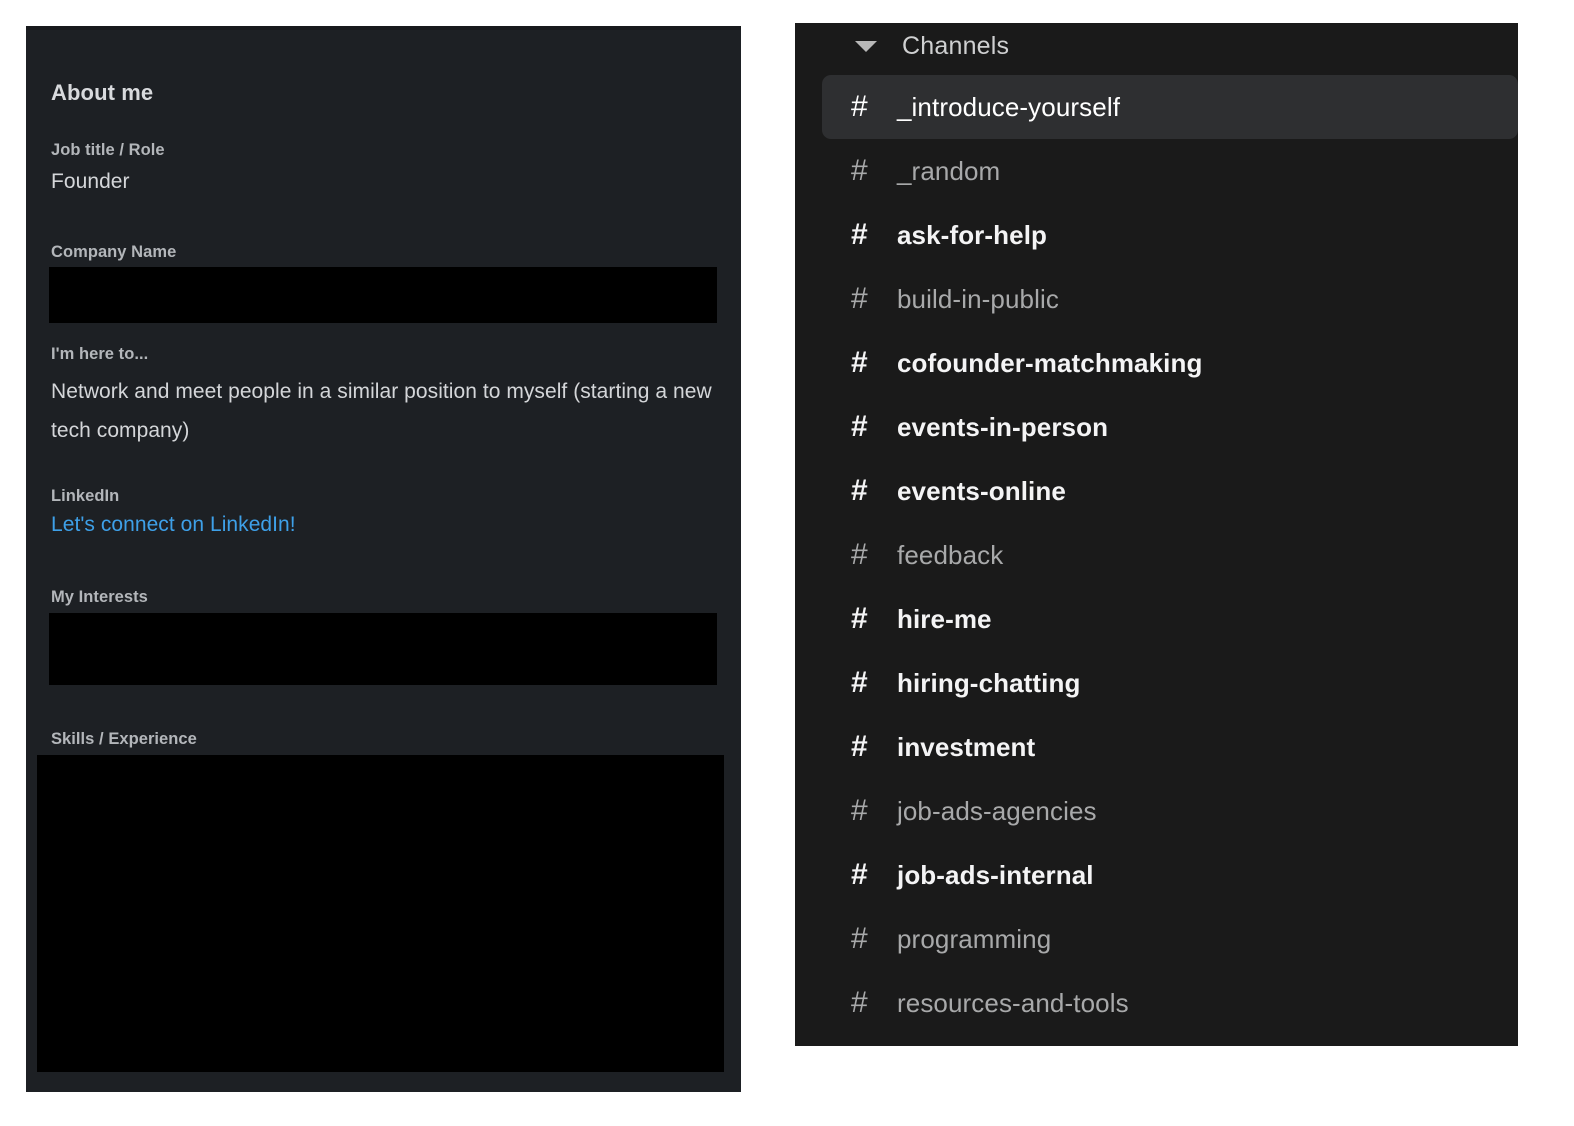 The height and width of the screenshot is (1126, 1574). I want to click on channel-item-hiring-chatting: # hiring-chatting, so click(1156, 683).